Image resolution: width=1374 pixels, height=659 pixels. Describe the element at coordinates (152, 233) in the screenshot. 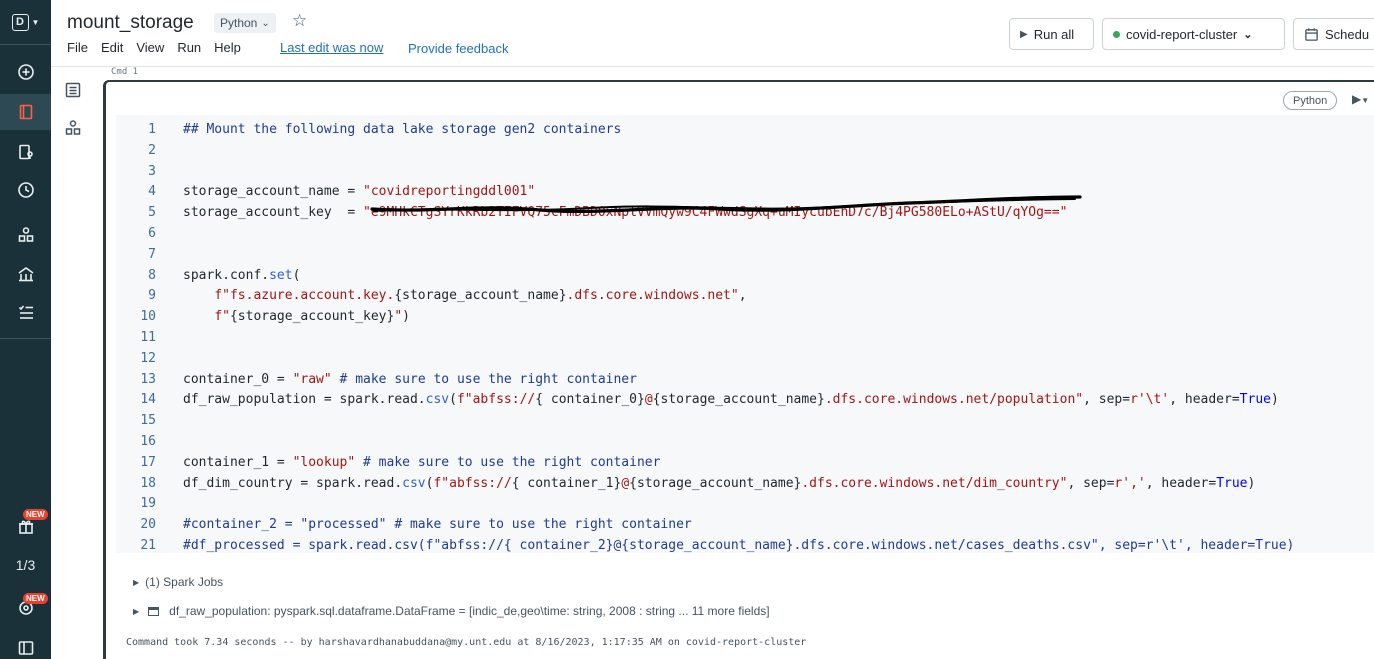

I see `line-number: 6` at that location.